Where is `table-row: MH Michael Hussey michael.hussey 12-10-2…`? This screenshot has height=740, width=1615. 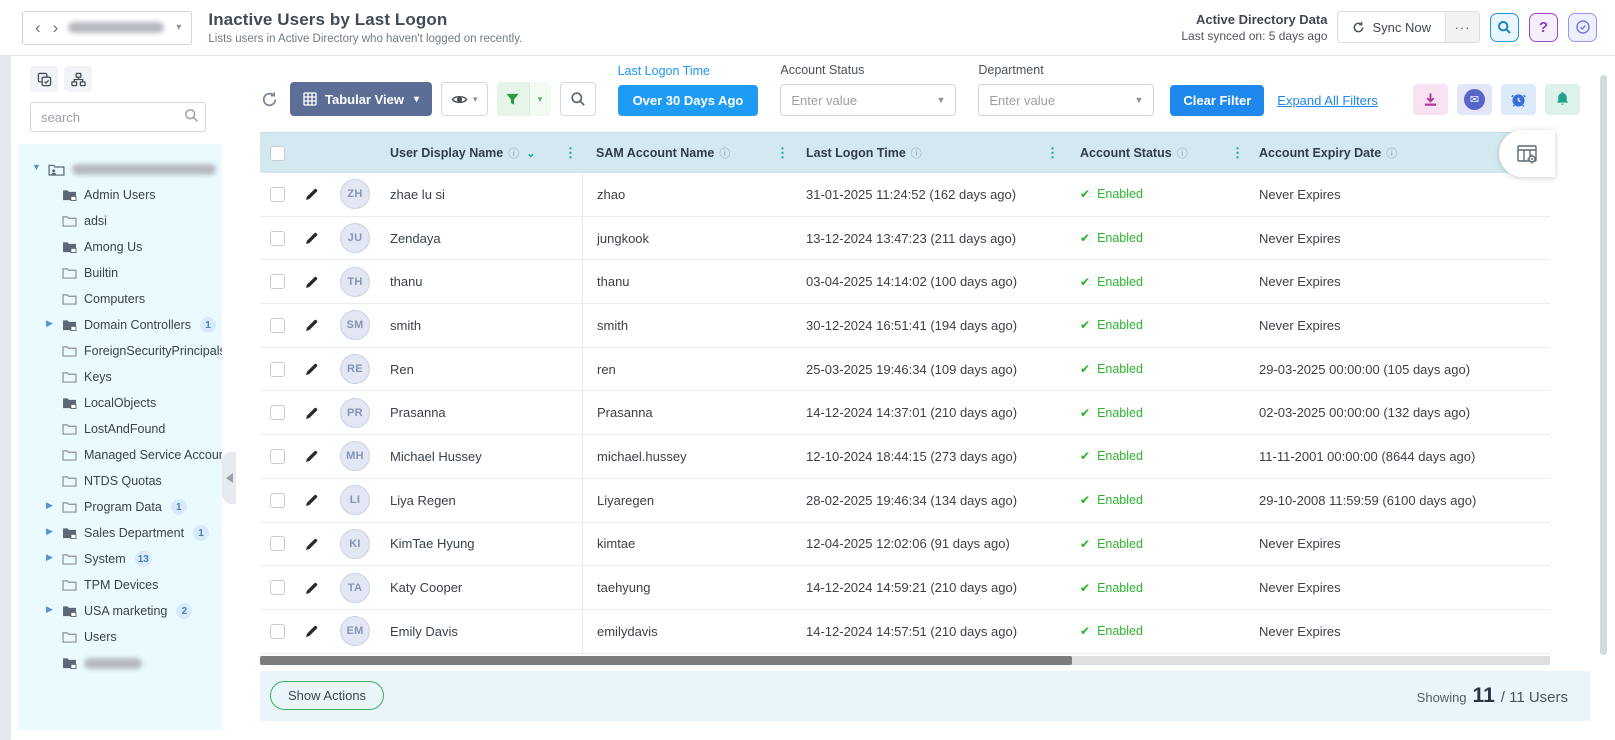
table-row: MH Michael Hussey michael.hussey 12-10-2… is located at coordinates (905, 457).